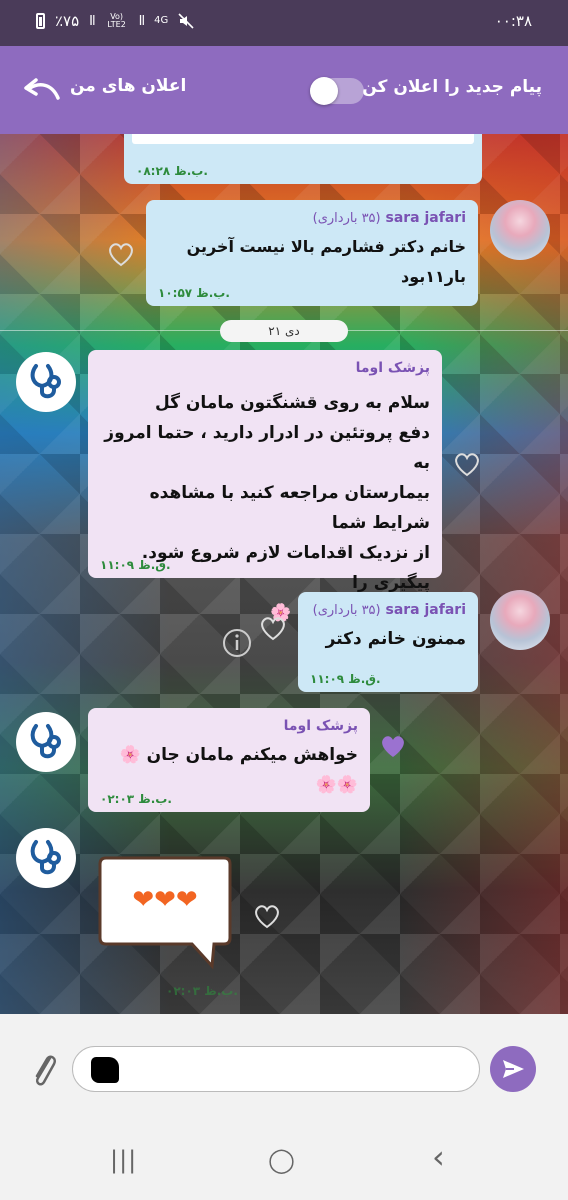 This screenshot has height=1200, width=568. What do you see at coordinates (438, 1157) in the screenshot?
I see `nav-back-button: ‹` at bounding box center [438, 1157].